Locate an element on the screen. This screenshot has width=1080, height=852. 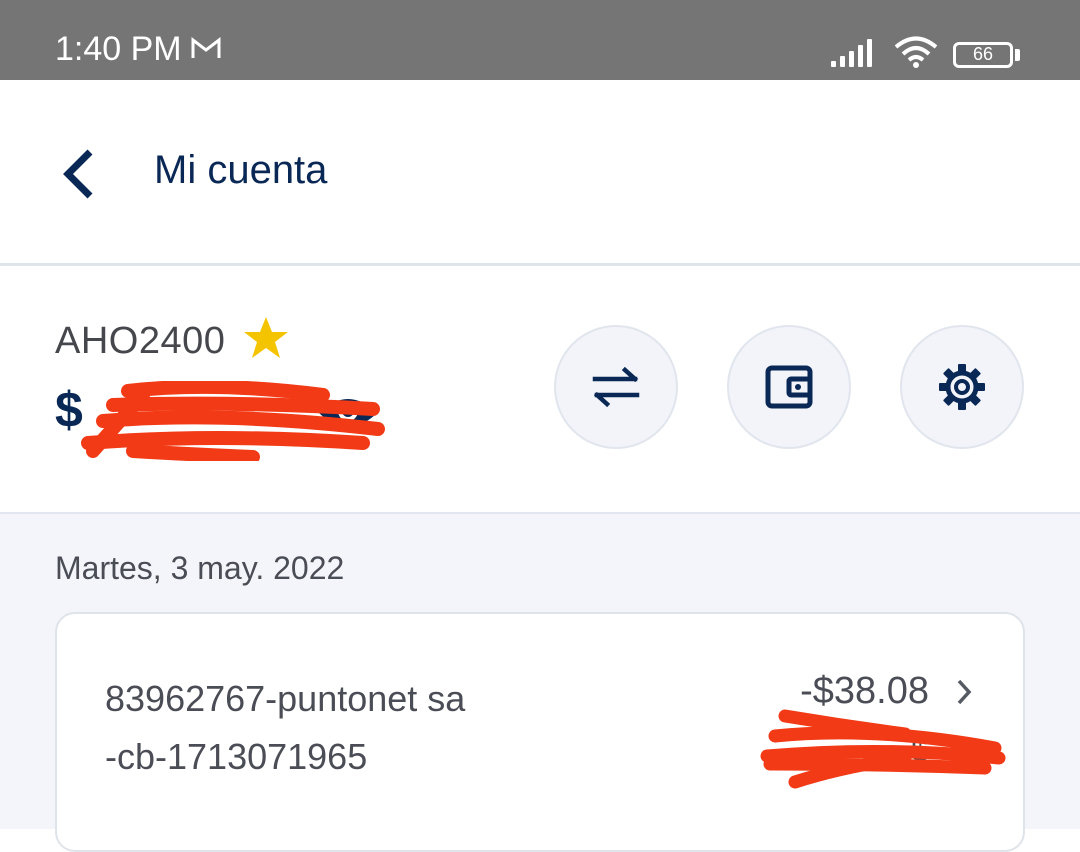
transaction-desc-line1: 83962767-puntonet sa is located at coordinates (285, 698).